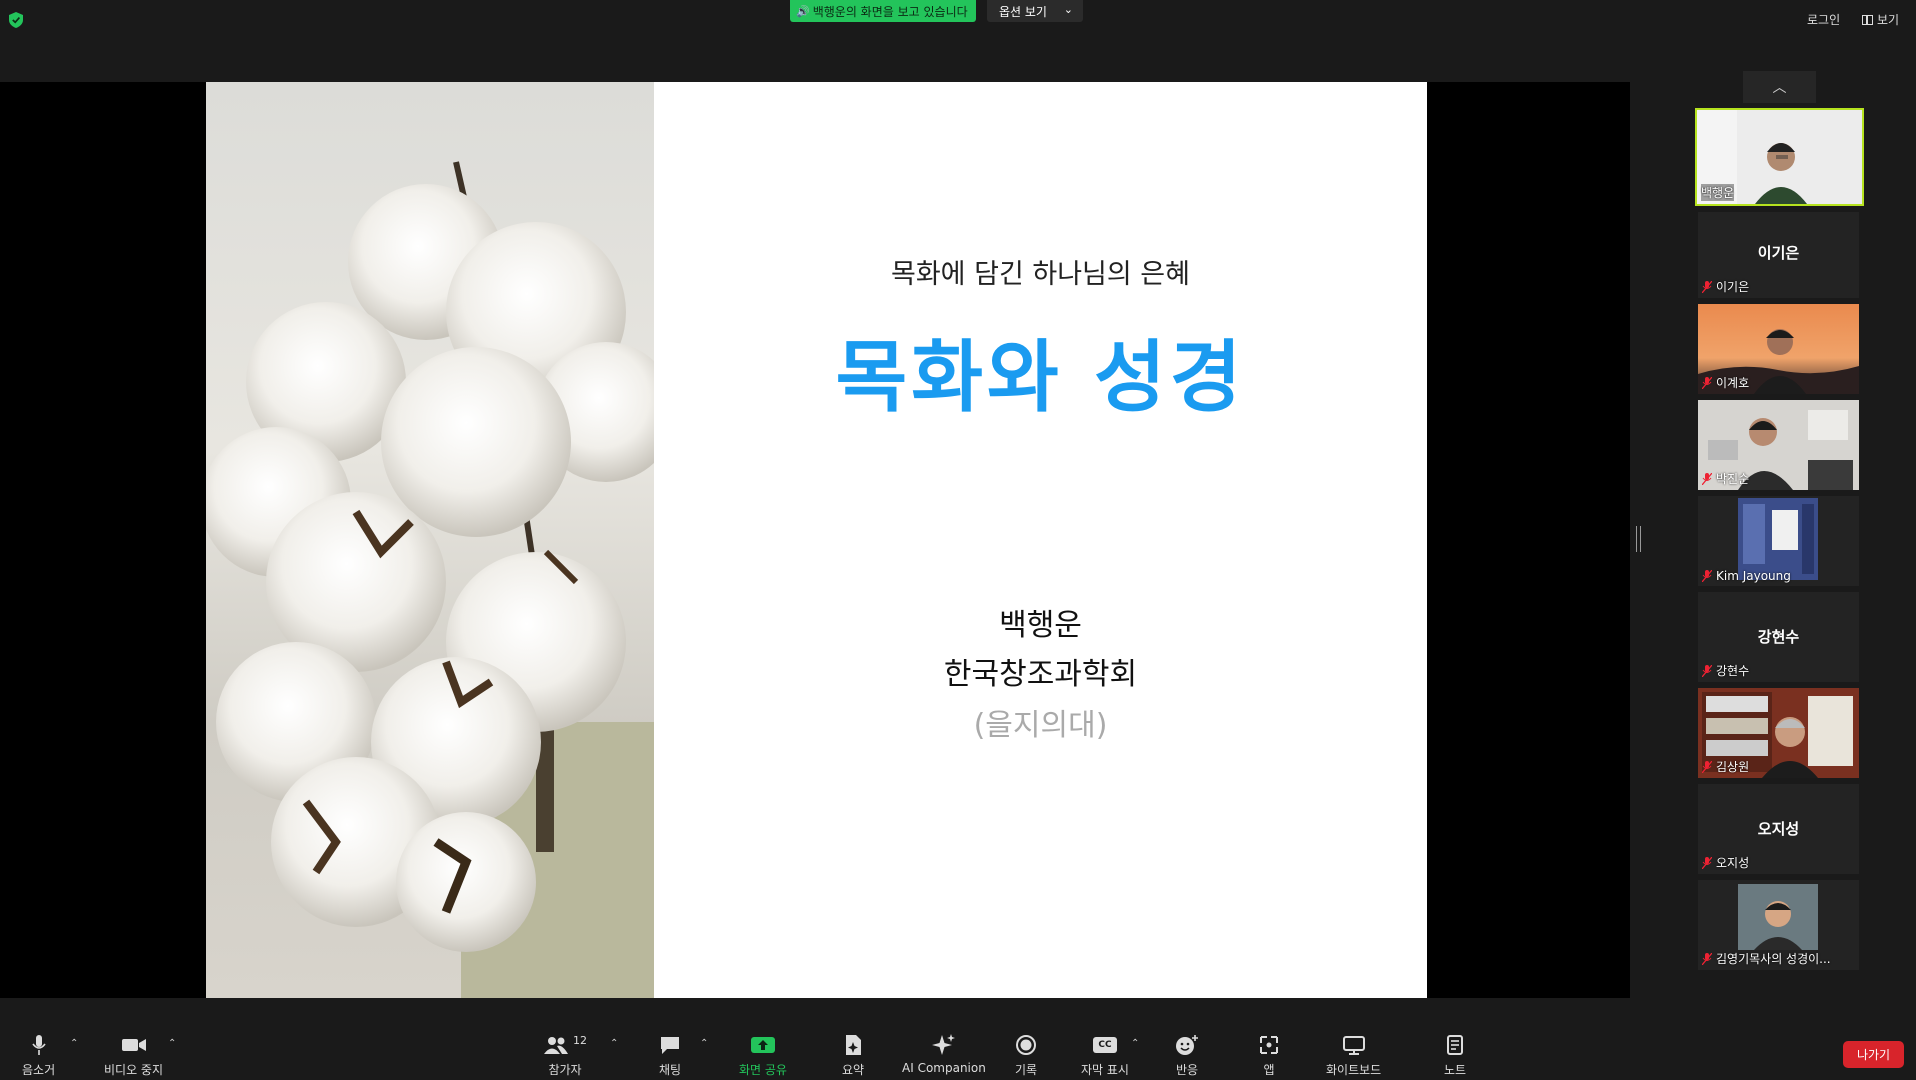  Describe the element at coordinates (134, 1045) in the screenshot. I see `video-camera-icon` at that location.